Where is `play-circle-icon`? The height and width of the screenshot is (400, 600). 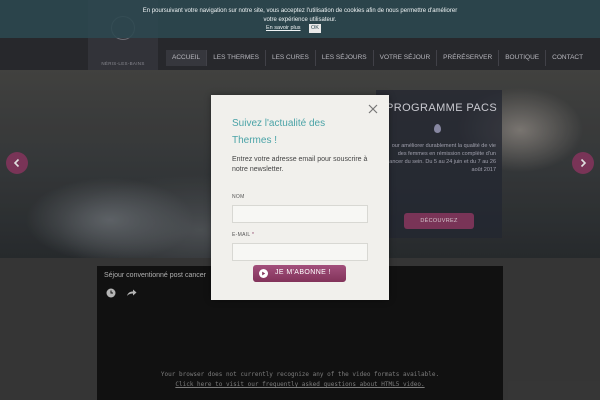 play-circle-icon is located at coordinates (263, 273).